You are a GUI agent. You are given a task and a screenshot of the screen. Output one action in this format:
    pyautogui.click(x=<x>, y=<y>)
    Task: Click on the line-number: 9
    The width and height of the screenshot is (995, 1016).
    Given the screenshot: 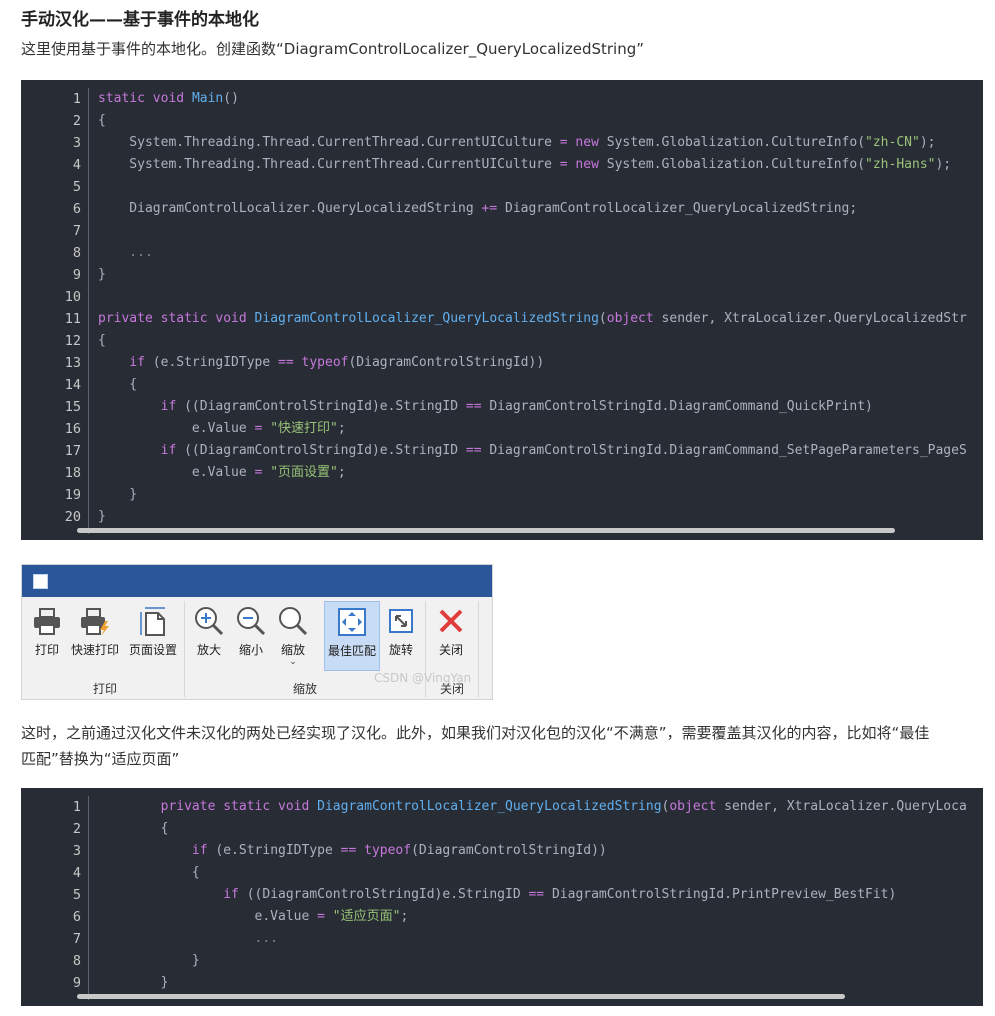 What is the action you would take?
    pyautogui.click(x=76, y=275)
    